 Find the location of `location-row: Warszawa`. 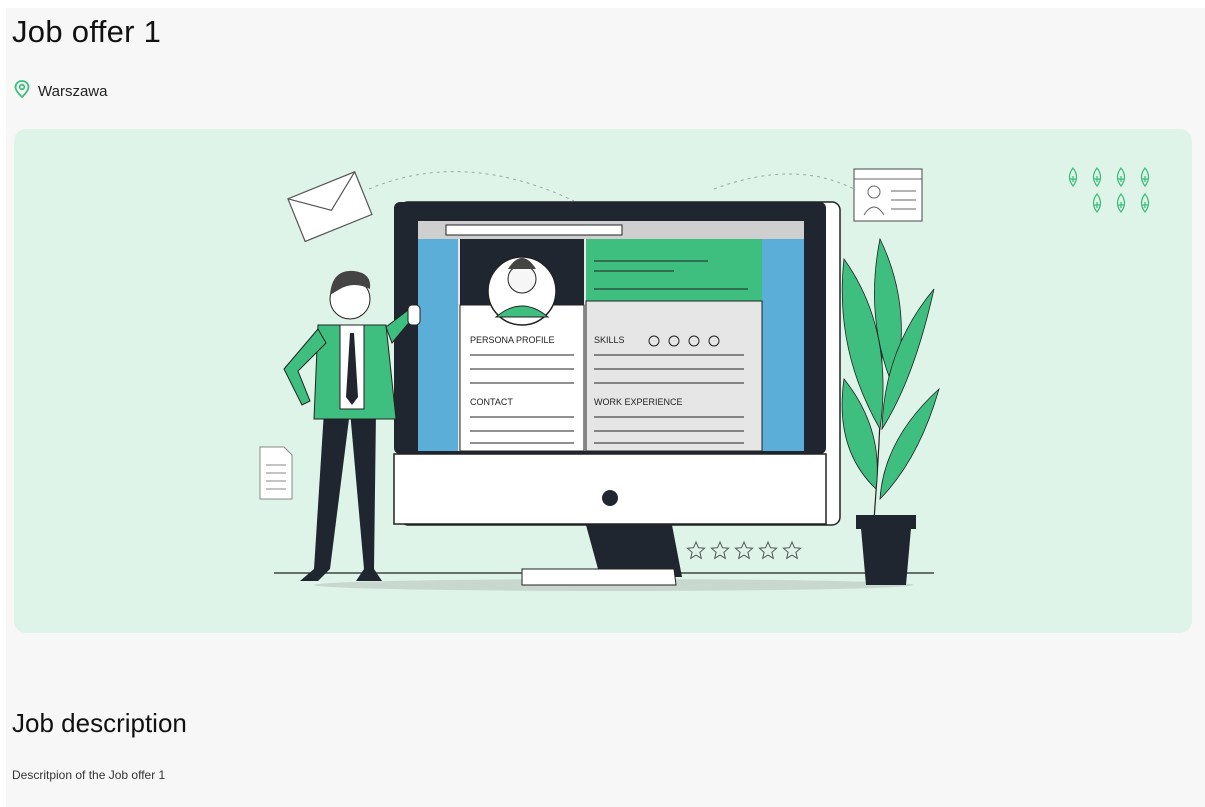

location-row: Warszawa is located at coordinates (60, 91).